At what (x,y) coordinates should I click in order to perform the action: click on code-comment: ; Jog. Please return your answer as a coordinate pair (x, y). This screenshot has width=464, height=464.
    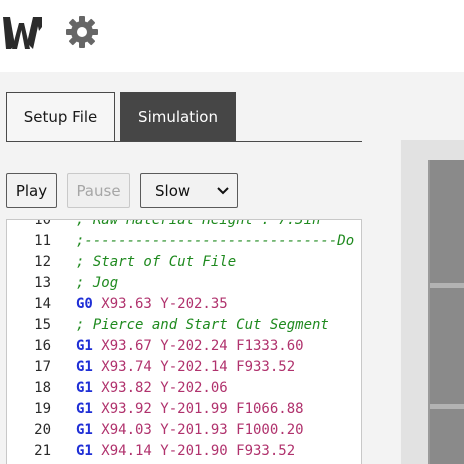
    Looking at the image, I should click on (97, 283).